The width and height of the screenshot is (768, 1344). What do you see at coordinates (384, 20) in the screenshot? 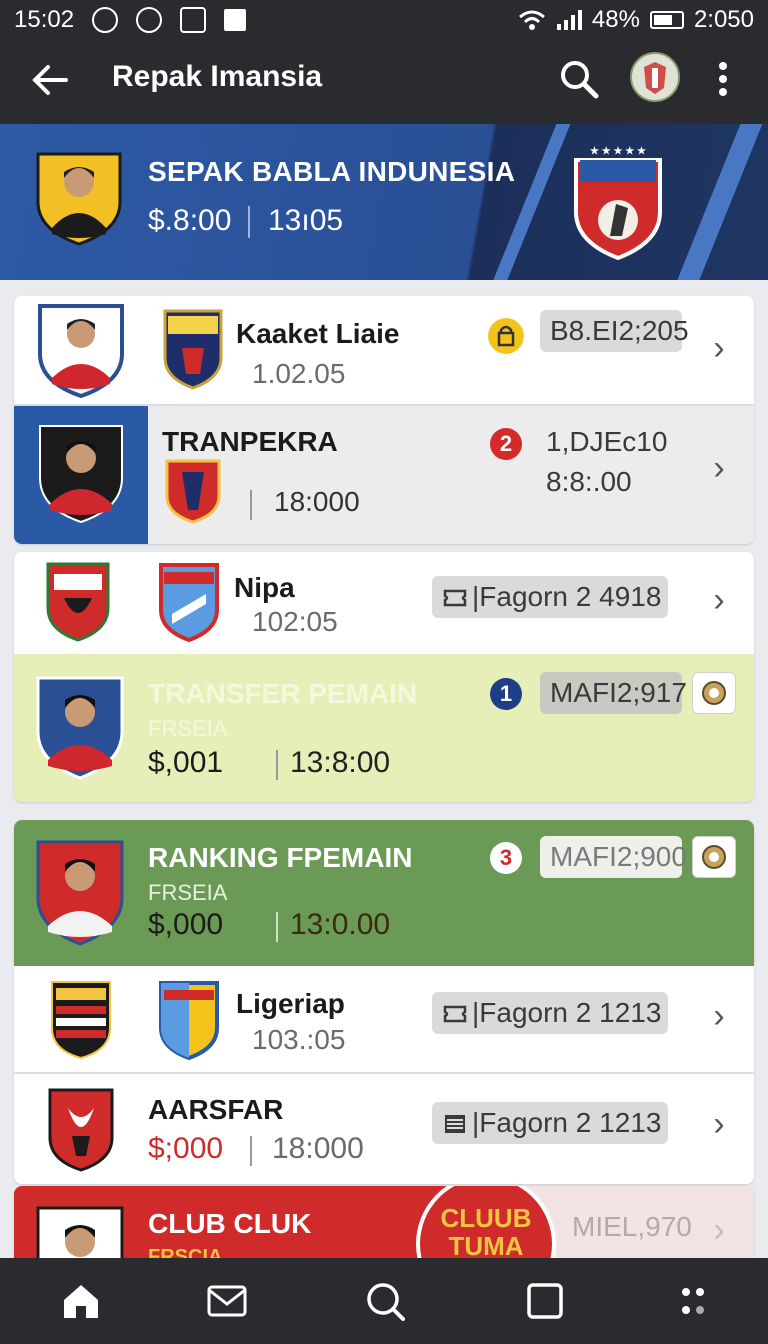
I see `status-bar: 15:02 48% 2:050` at bounding box center [384, 20].